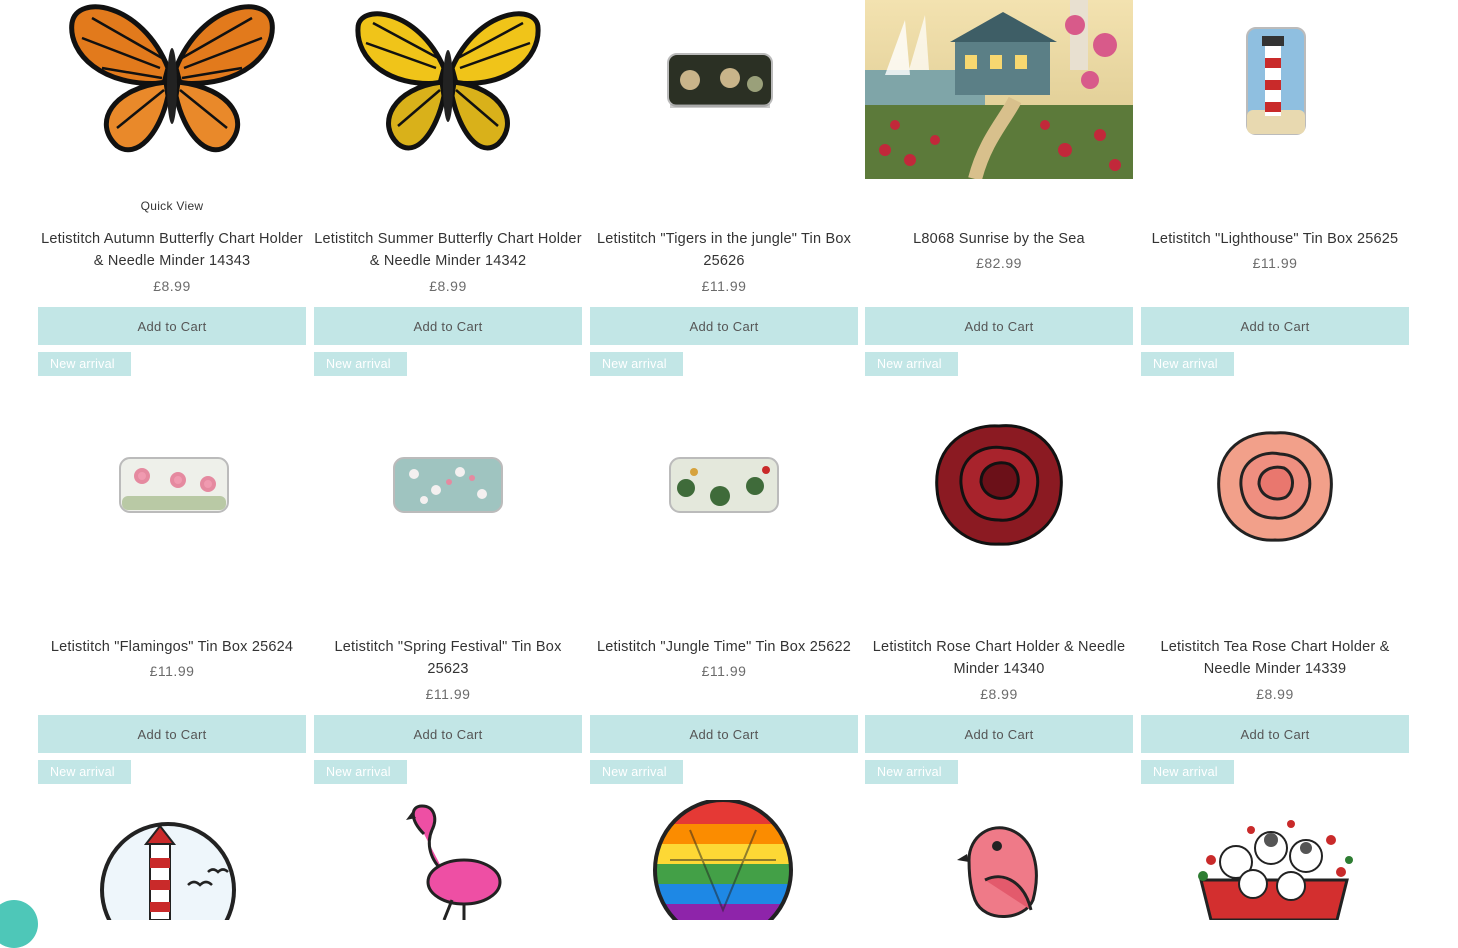 This screenshot has width=1458, height=948. I want to click on quick-view-link: Quick View, so click(172, 206).